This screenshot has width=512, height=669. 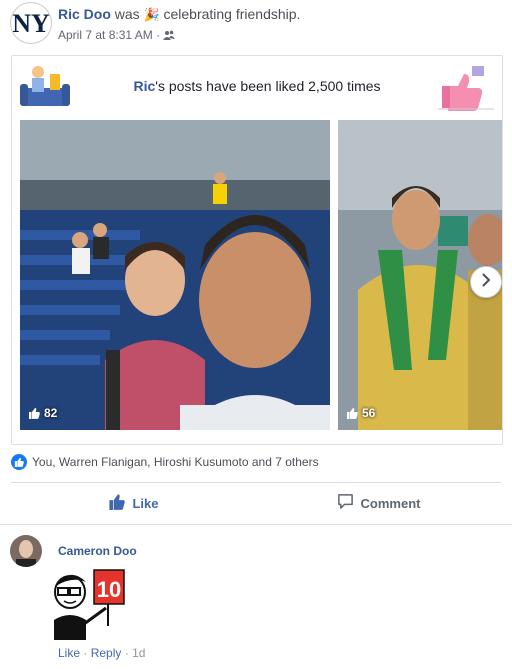 I want to click on post-meta: April 7 at 8:31 AM ·, so click(x=117, y=35).